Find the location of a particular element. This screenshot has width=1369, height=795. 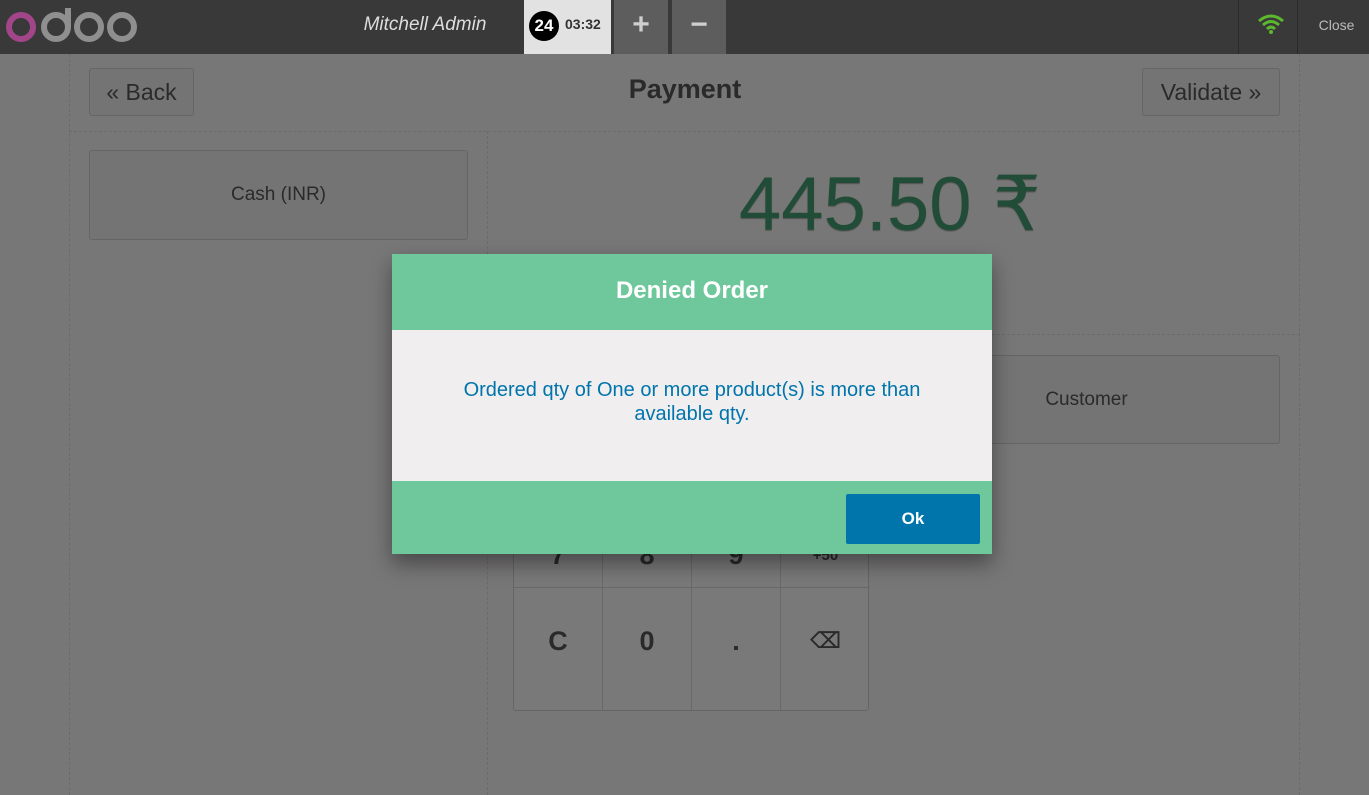

order-time: 03:32 is located at coordinates (583, 24).